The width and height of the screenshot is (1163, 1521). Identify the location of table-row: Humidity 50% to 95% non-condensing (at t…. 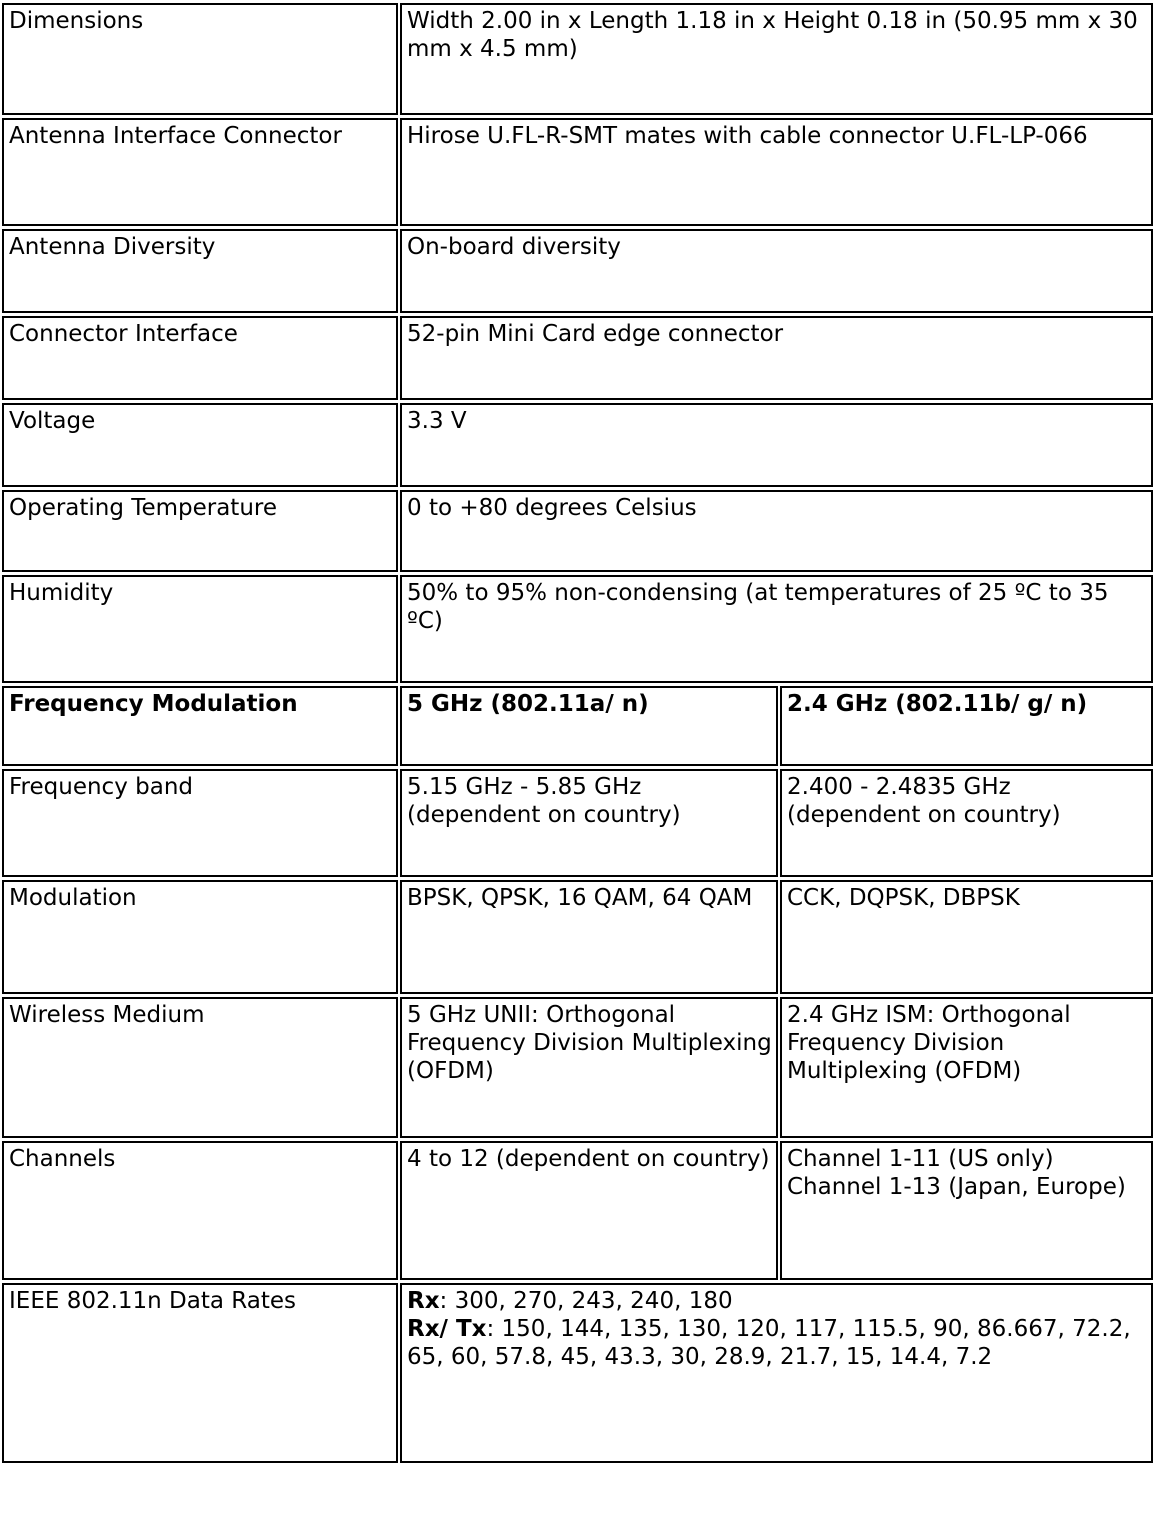
(578, 629).